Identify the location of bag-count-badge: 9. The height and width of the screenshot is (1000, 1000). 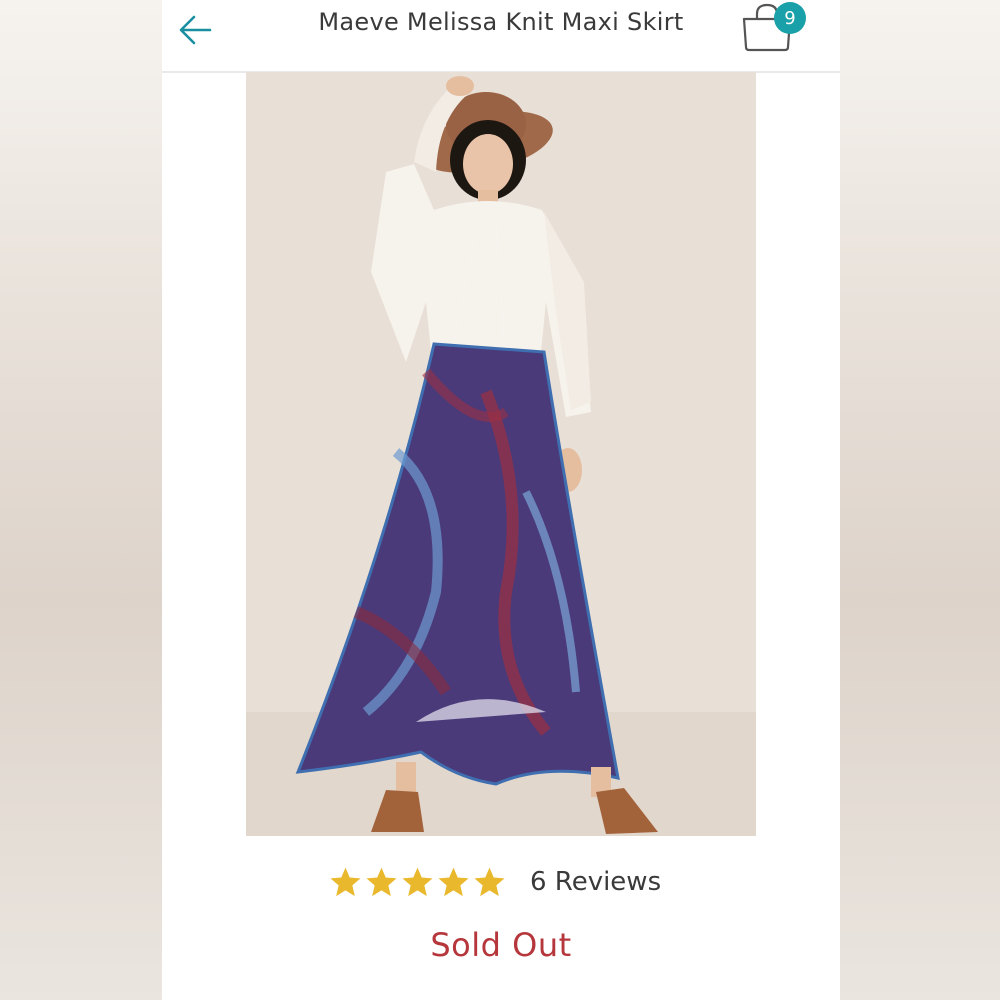
(790, 18).